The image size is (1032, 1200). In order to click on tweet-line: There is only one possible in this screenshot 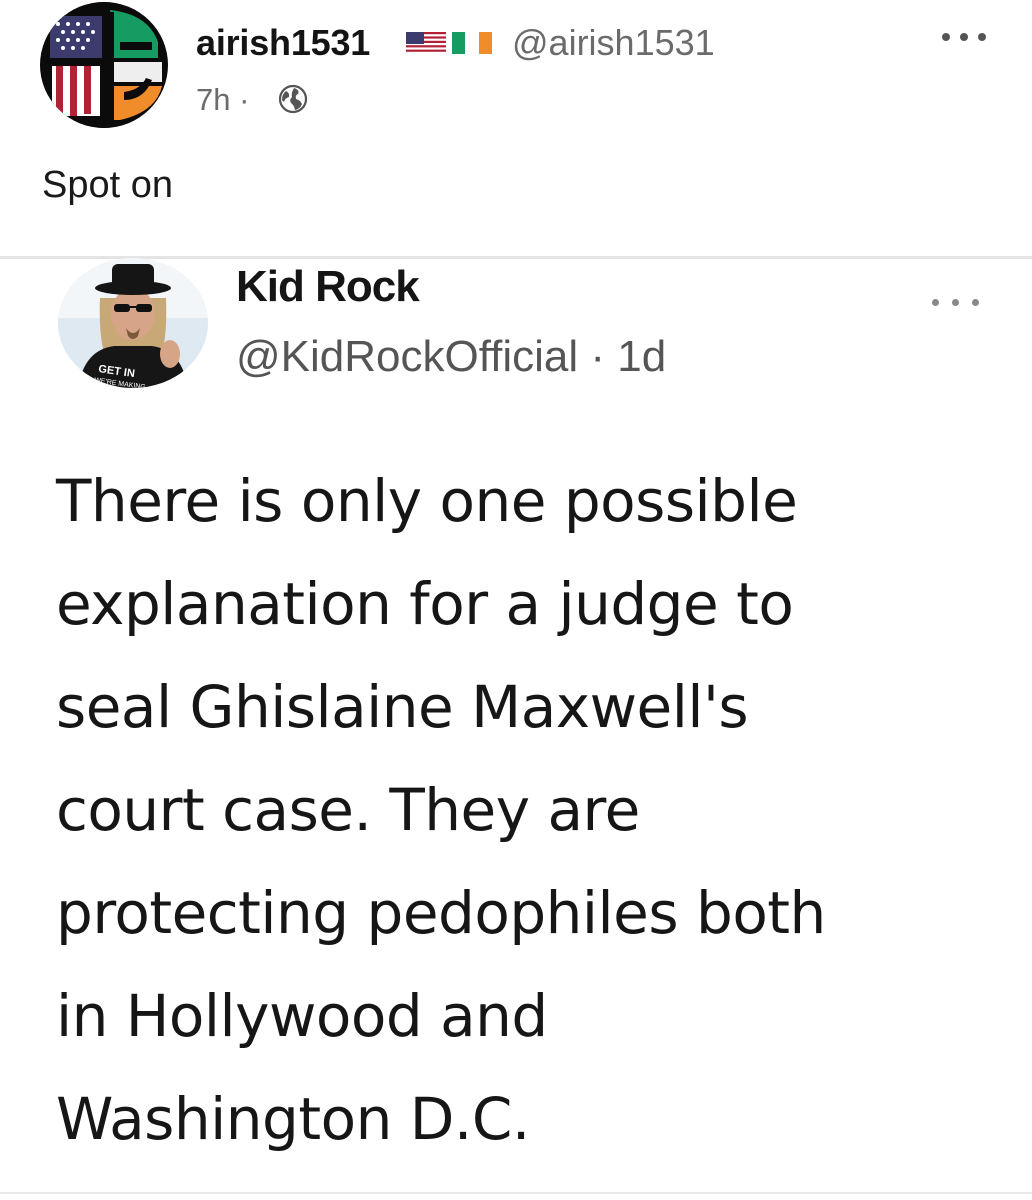, I will do `click(427, 501)`.